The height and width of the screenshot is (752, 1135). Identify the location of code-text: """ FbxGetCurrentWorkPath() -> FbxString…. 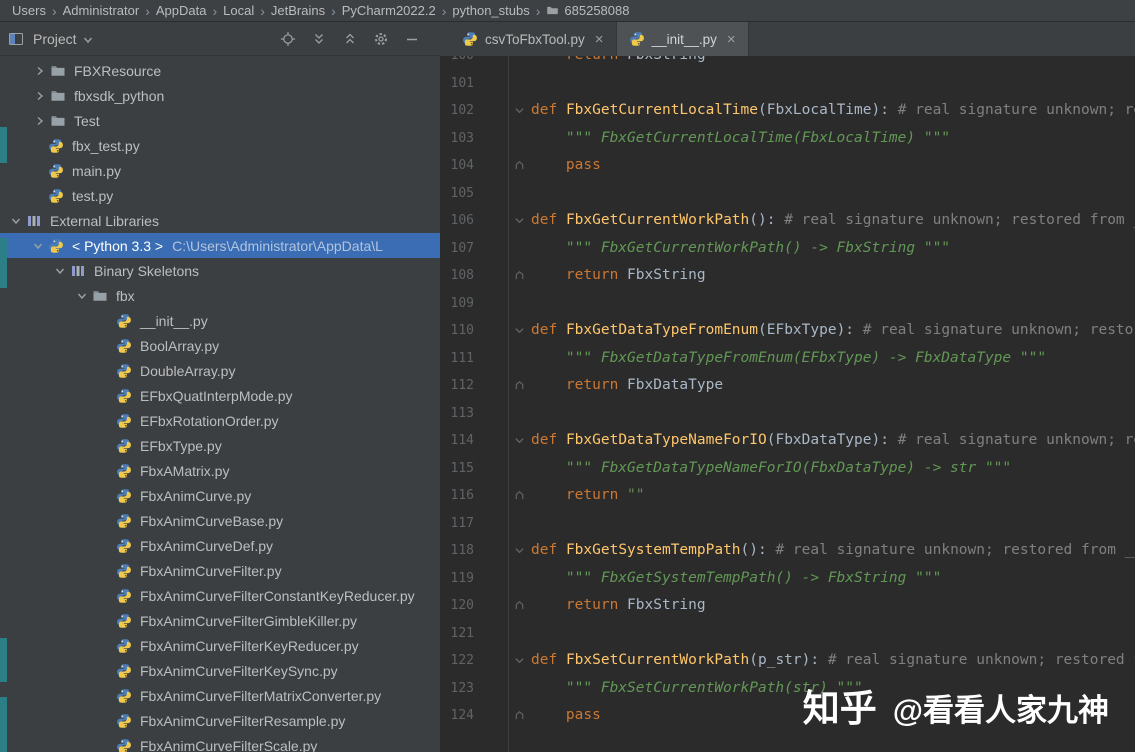
(739, 249).